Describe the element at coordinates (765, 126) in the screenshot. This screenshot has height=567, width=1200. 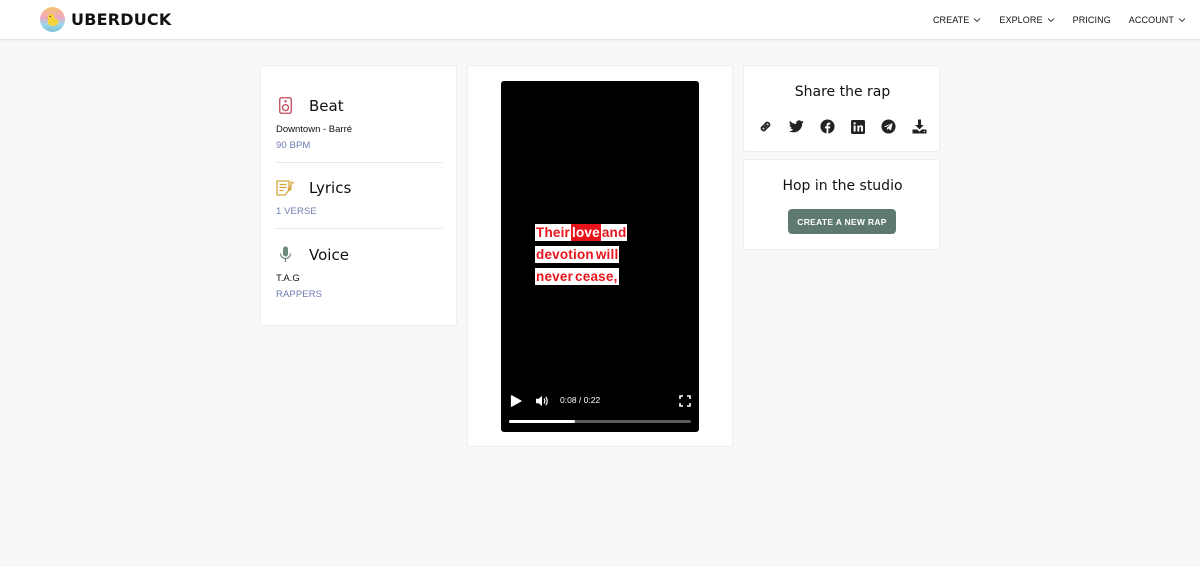
I see `link-icon` at that location.